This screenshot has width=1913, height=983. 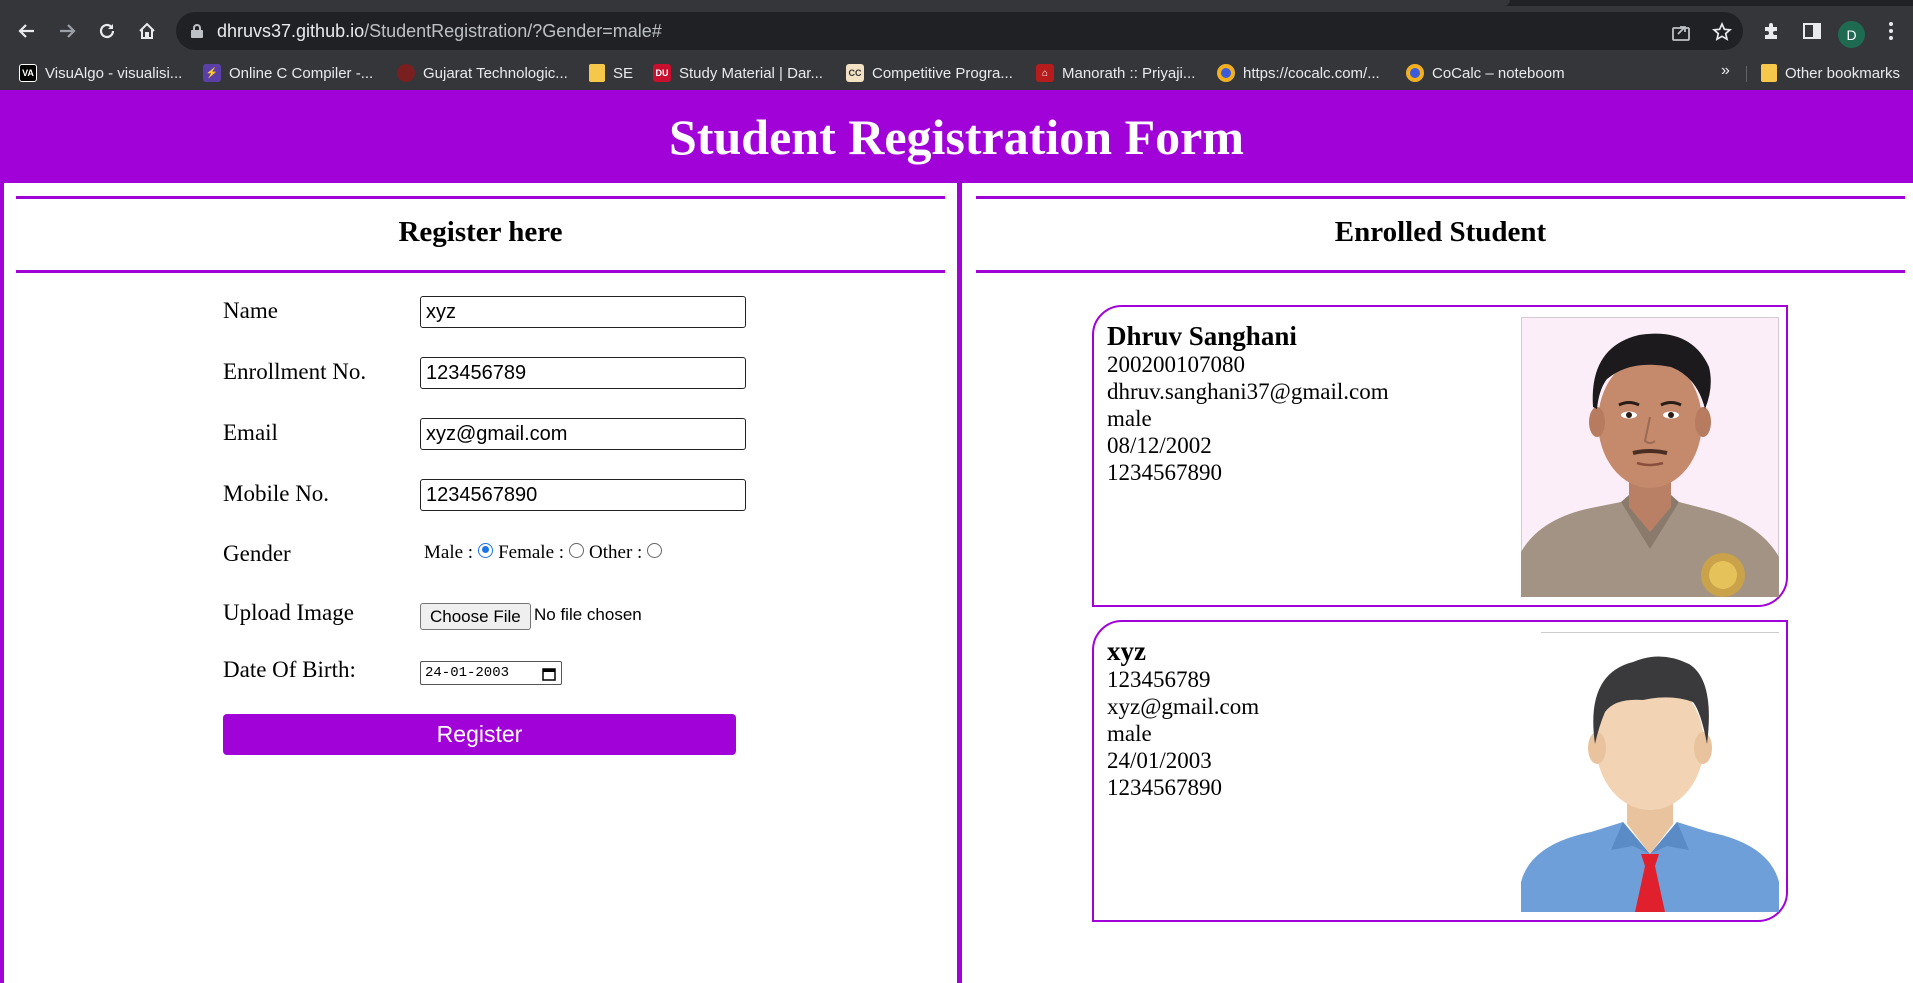 What do you see at coordinates (583, 373) in the screenshot?
I see `enrollment-input` at bounding box center [583, 373].